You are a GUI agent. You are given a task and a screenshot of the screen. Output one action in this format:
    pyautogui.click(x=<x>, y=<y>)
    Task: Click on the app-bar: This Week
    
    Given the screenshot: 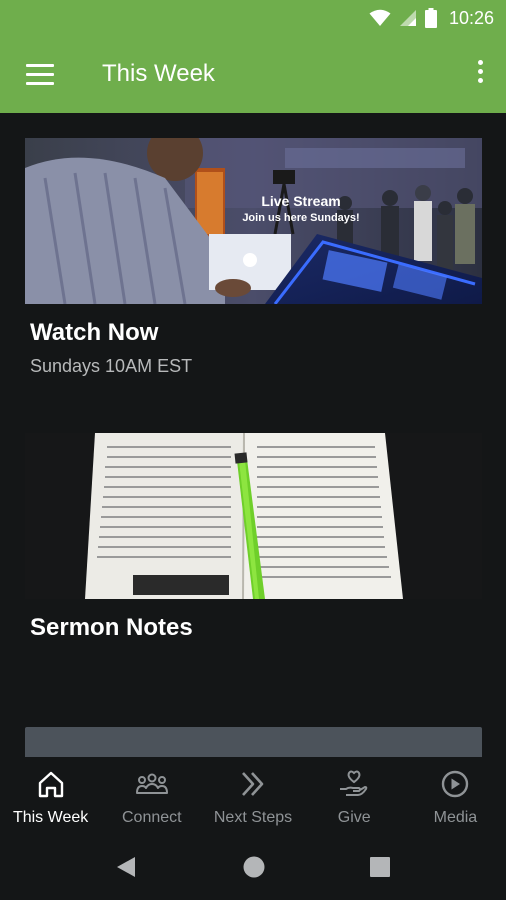 What is the action you would take?
    pyautogui.click(x=253, y=74)
    